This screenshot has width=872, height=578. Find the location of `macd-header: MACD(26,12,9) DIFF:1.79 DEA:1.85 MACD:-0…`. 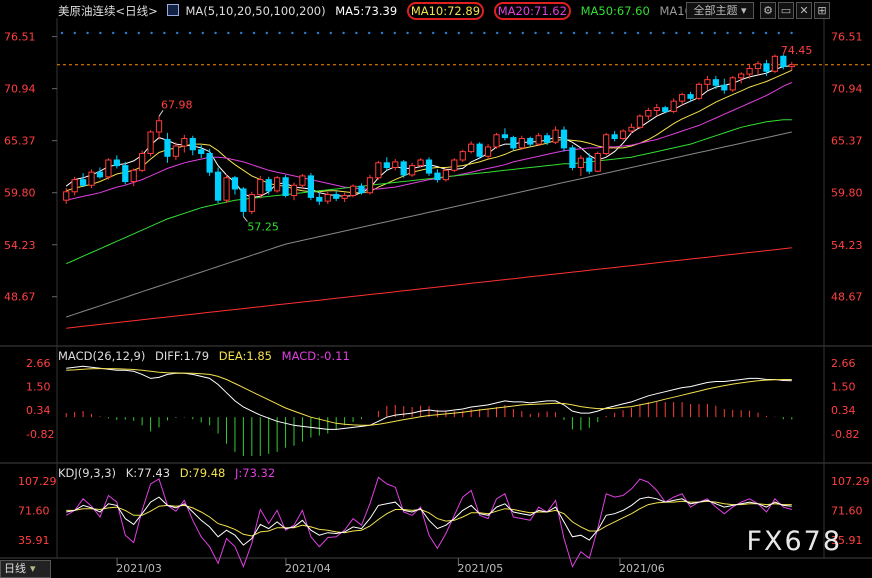

macd-header: MACD(26,12,9) DIFF:1.79 DEA:1.85 MACD:-0… is located at coordinates (207, 356).